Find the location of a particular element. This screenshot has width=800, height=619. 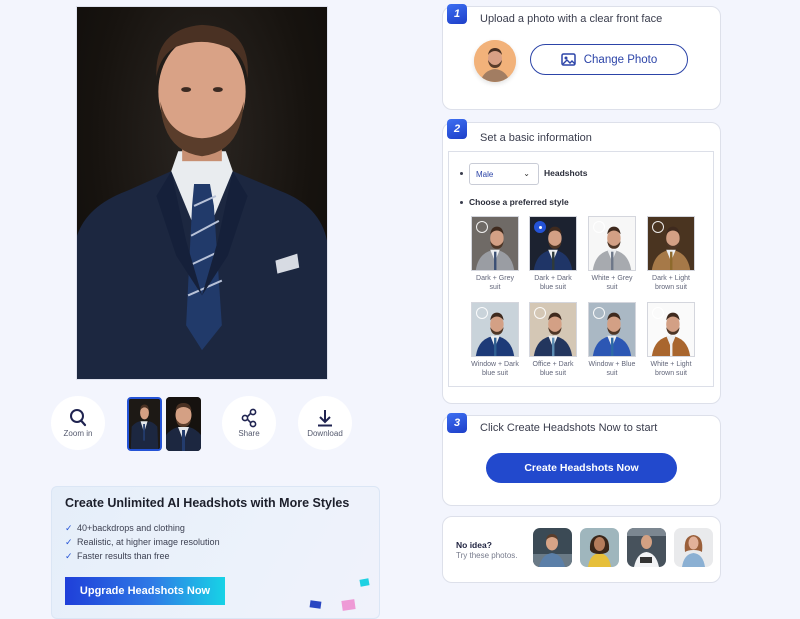

style-label: Window + Dark blue suit is located at coordinates (495, 369).